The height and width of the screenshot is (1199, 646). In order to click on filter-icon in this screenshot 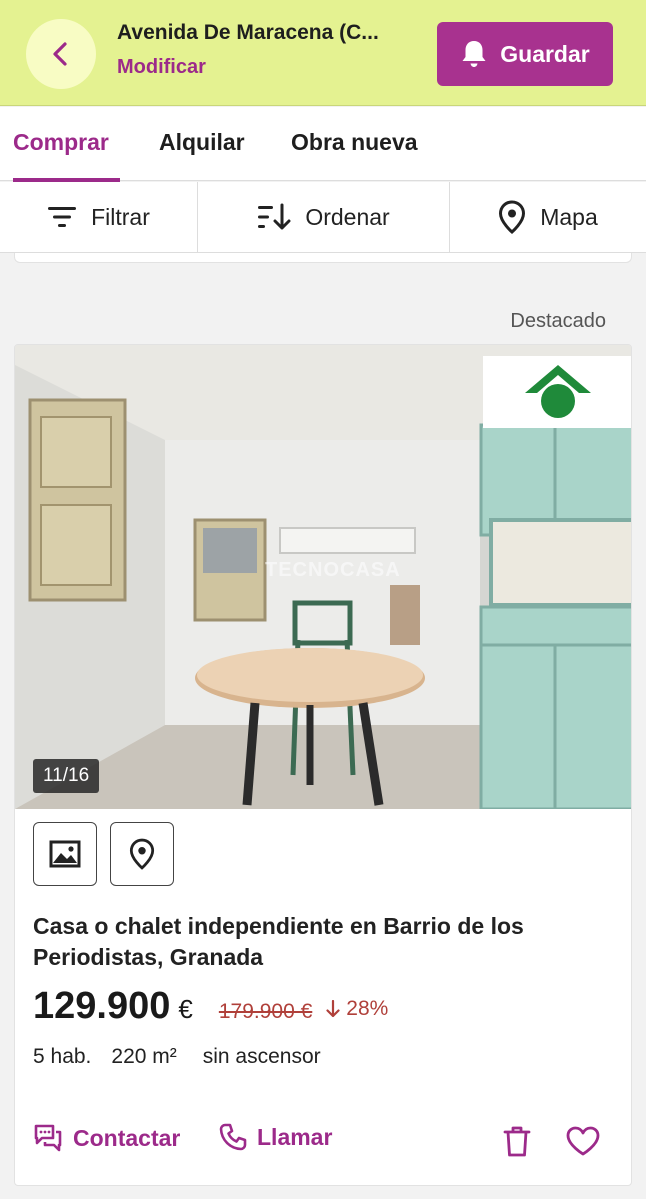, I will do `click(62, 217)`.